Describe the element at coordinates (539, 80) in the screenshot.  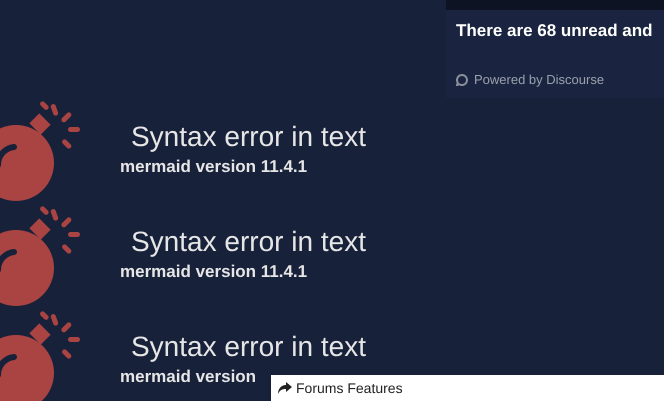
I see `powered-by-link: Powered by Discourse` at that location.